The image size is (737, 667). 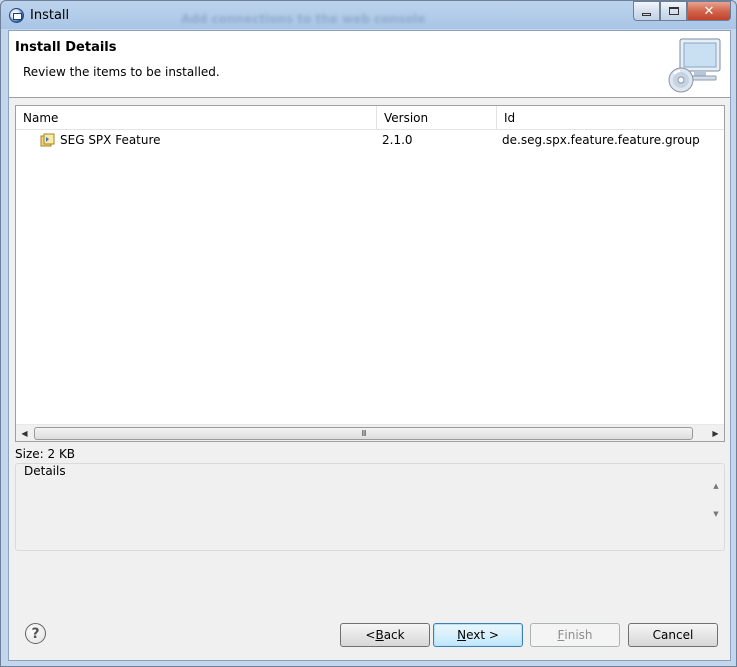 I want to click on scroll-left-icon: ◀, so click(x=24, y=433).